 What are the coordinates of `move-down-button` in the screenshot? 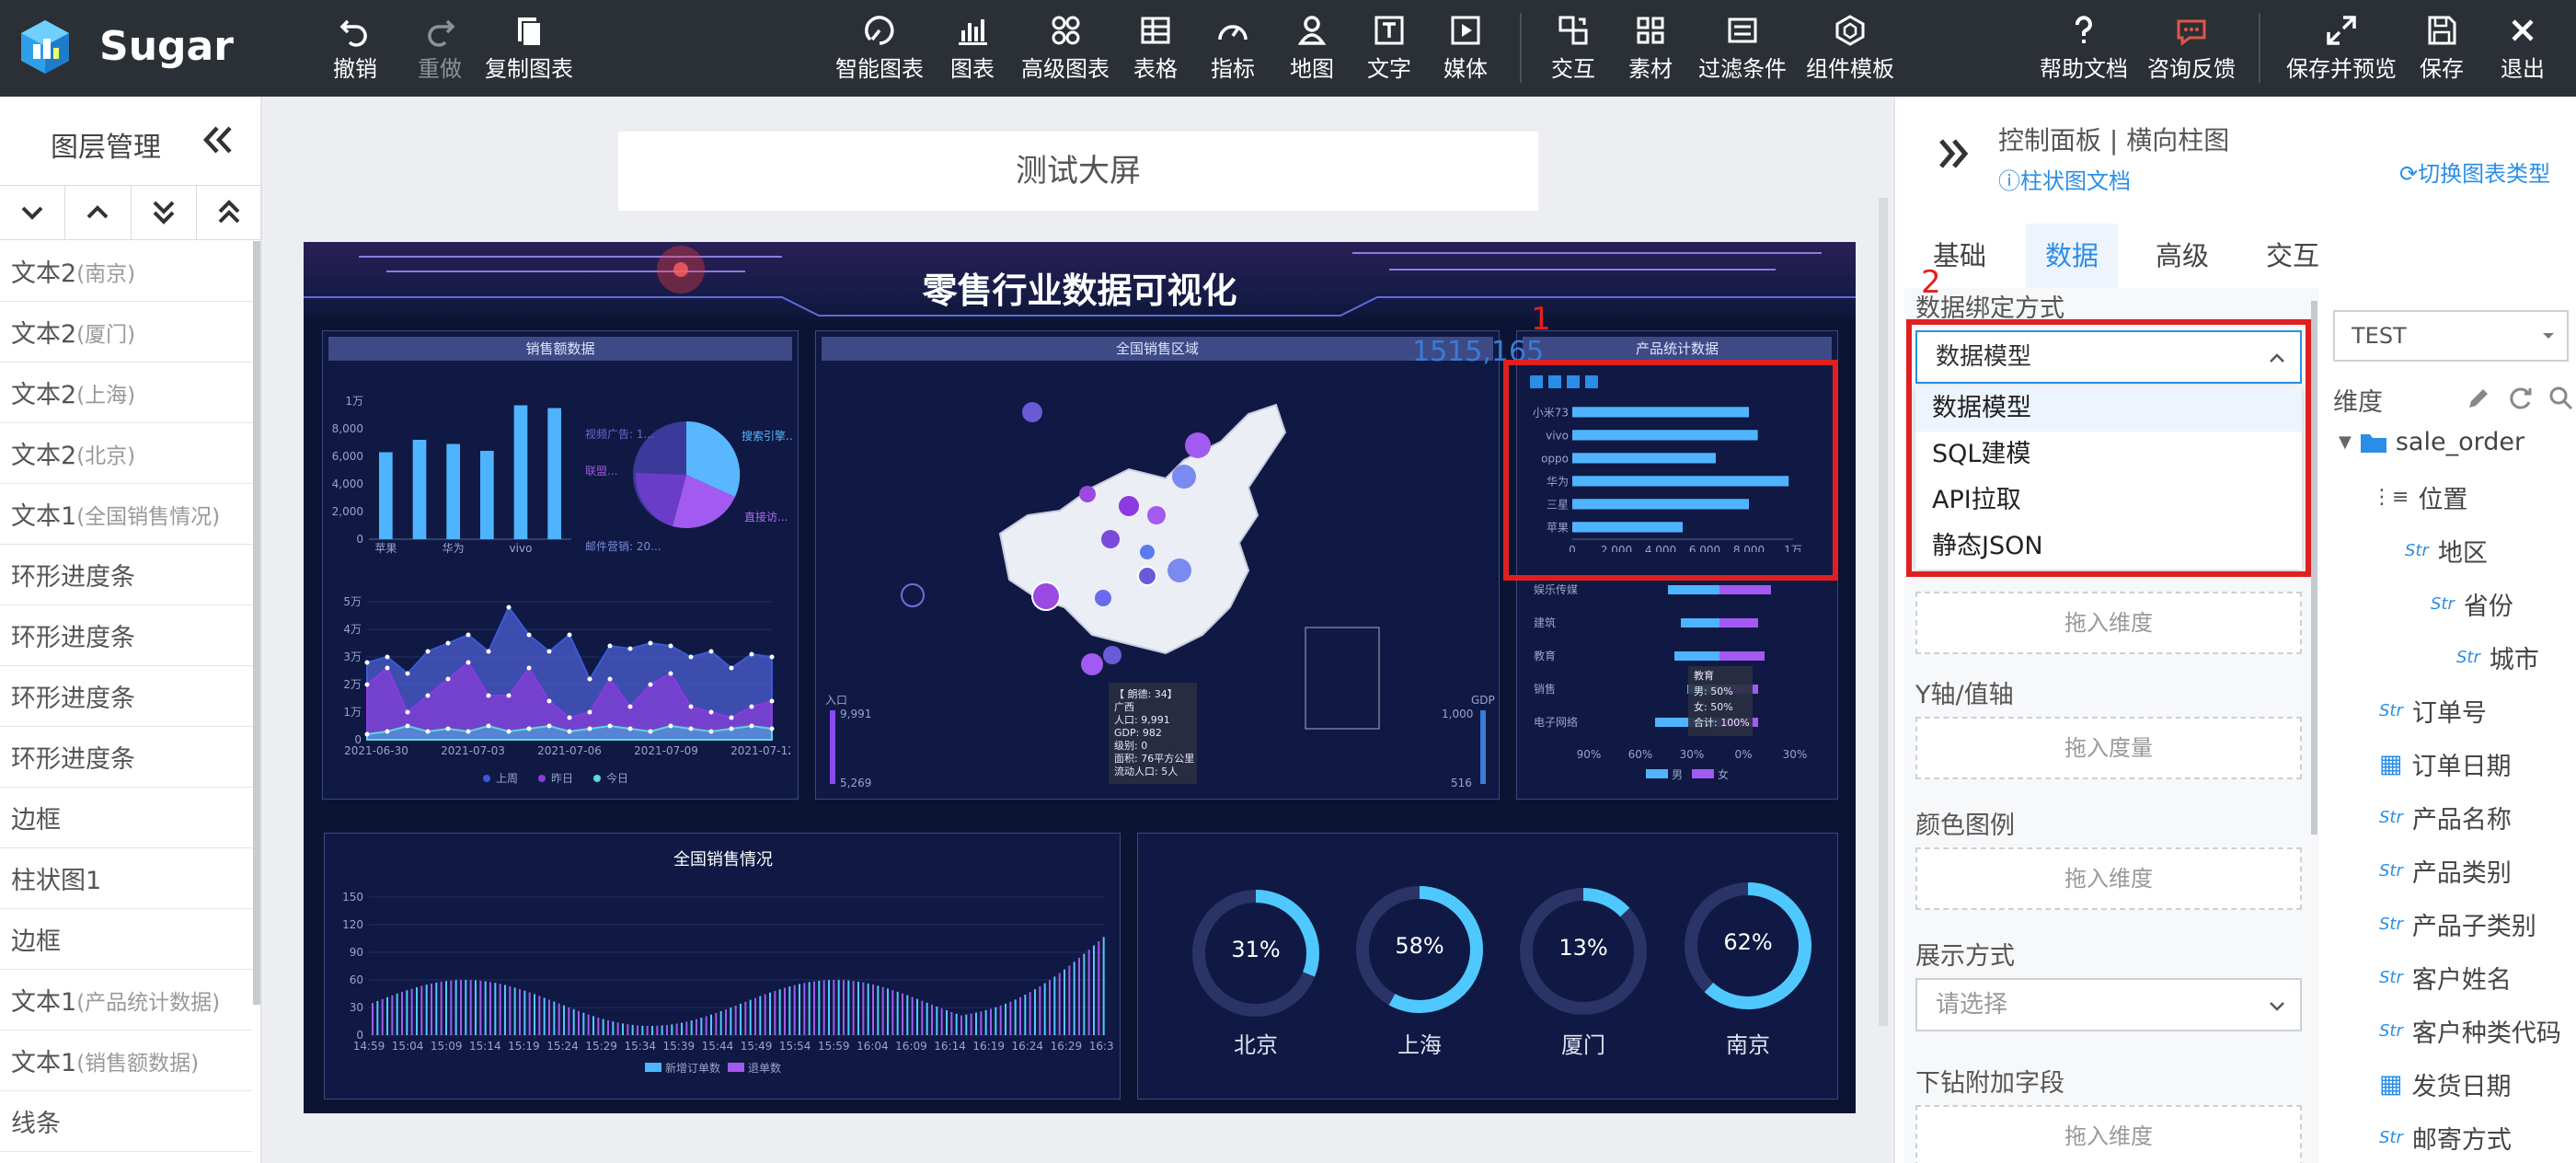 It's located at (33, 212).